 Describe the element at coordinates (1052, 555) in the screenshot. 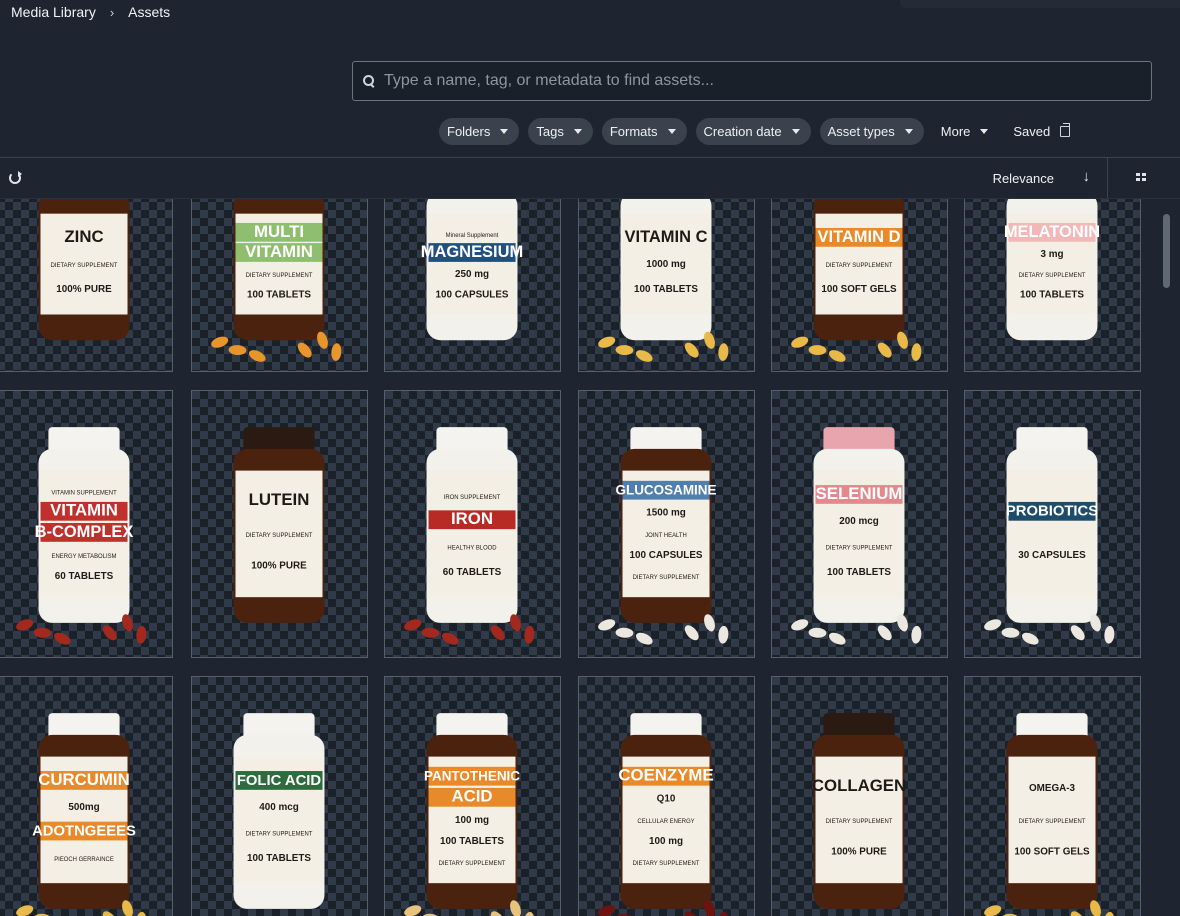

I see `label-line: 30 CAPSULES` at that location.